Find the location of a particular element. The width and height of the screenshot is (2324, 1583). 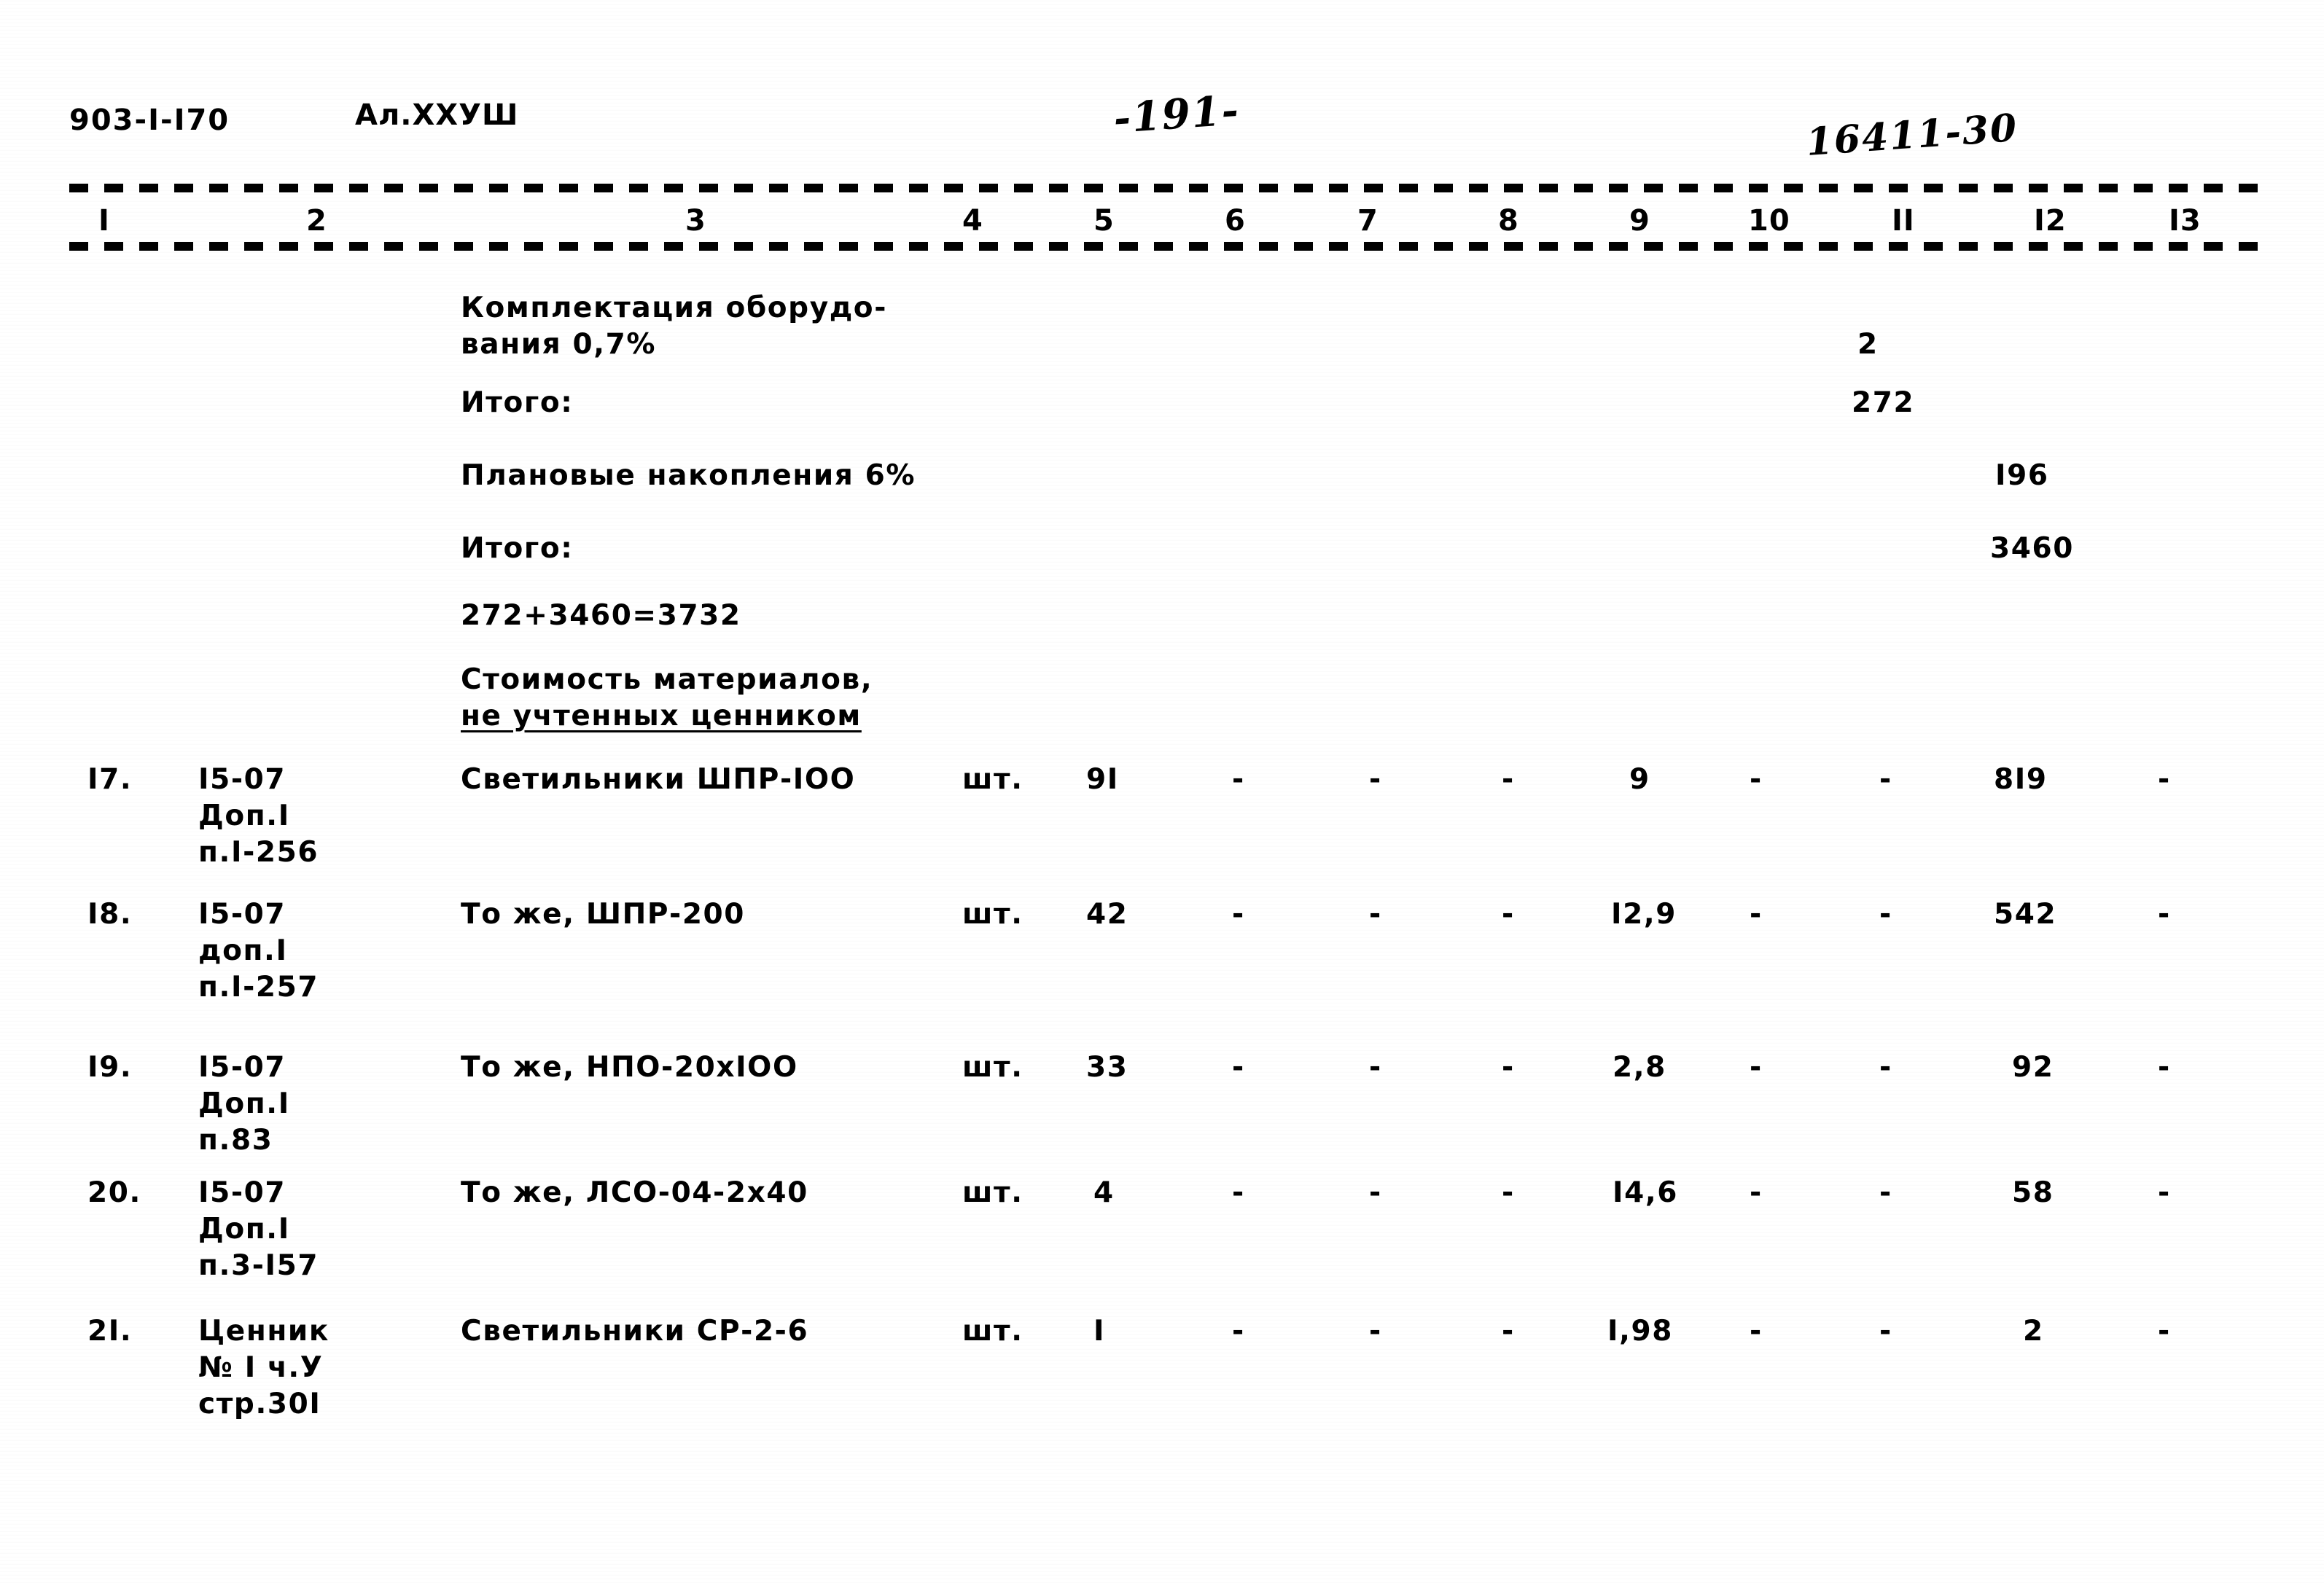

table-row-reference-line3: п.83 is located at coordinates (235, 1140).